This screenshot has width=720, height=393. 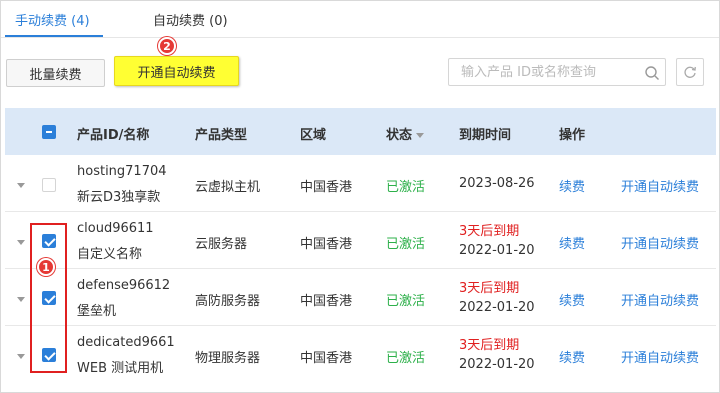 I want to click on search-field, so click(x=557, y=72).